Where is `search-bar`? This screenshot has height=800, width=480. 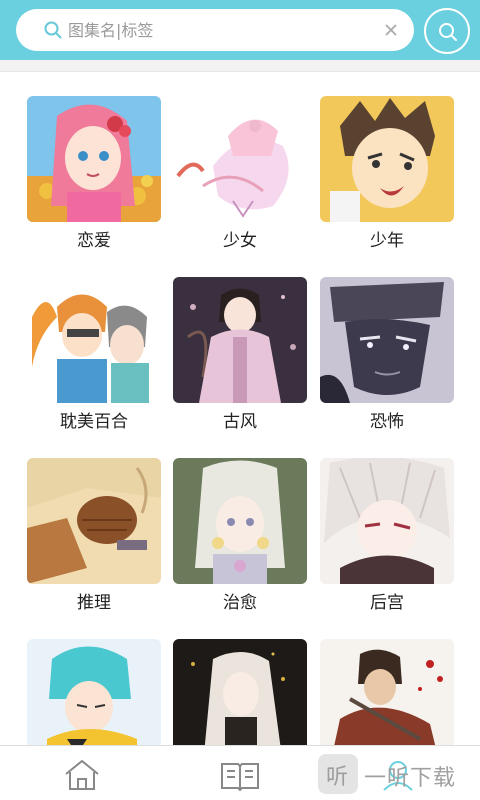
search-bar is located at coordinates (215, 30).